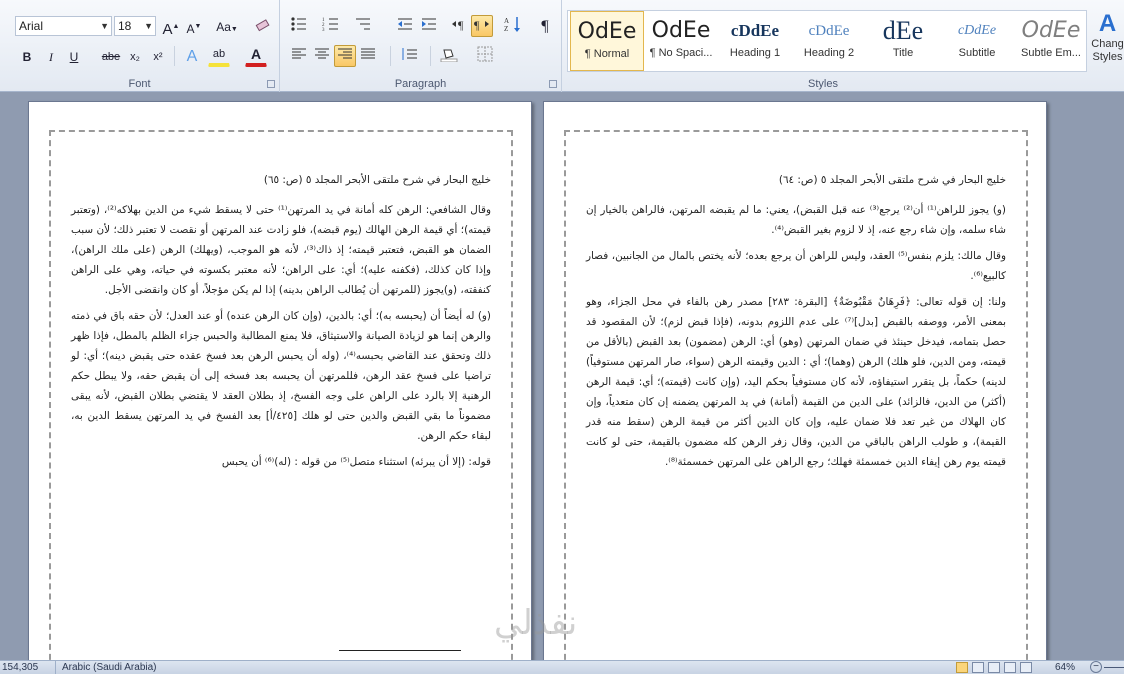 The image size is (1124, 674). Describe the element at coordinates (167, 29) in the screenshot. I see `grow-font-label: A` at that location.